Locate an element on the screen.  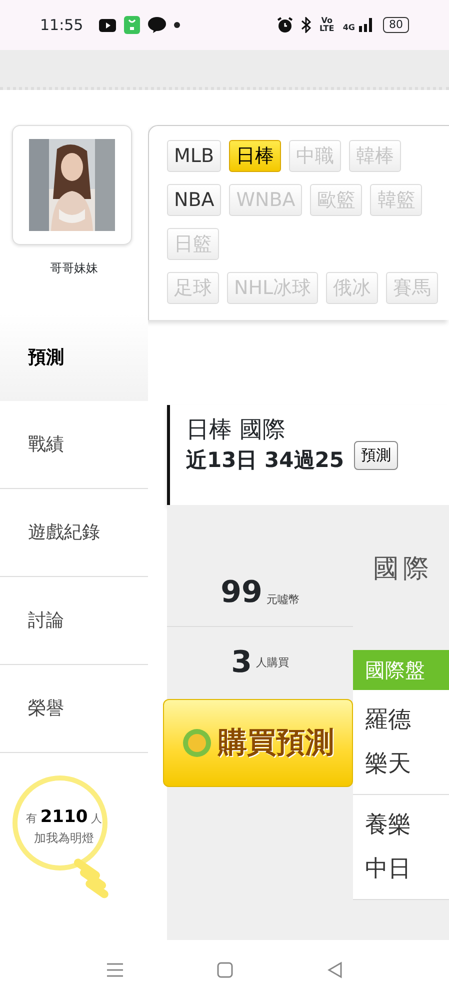
signal-icon is located at coordinates (367, 25).